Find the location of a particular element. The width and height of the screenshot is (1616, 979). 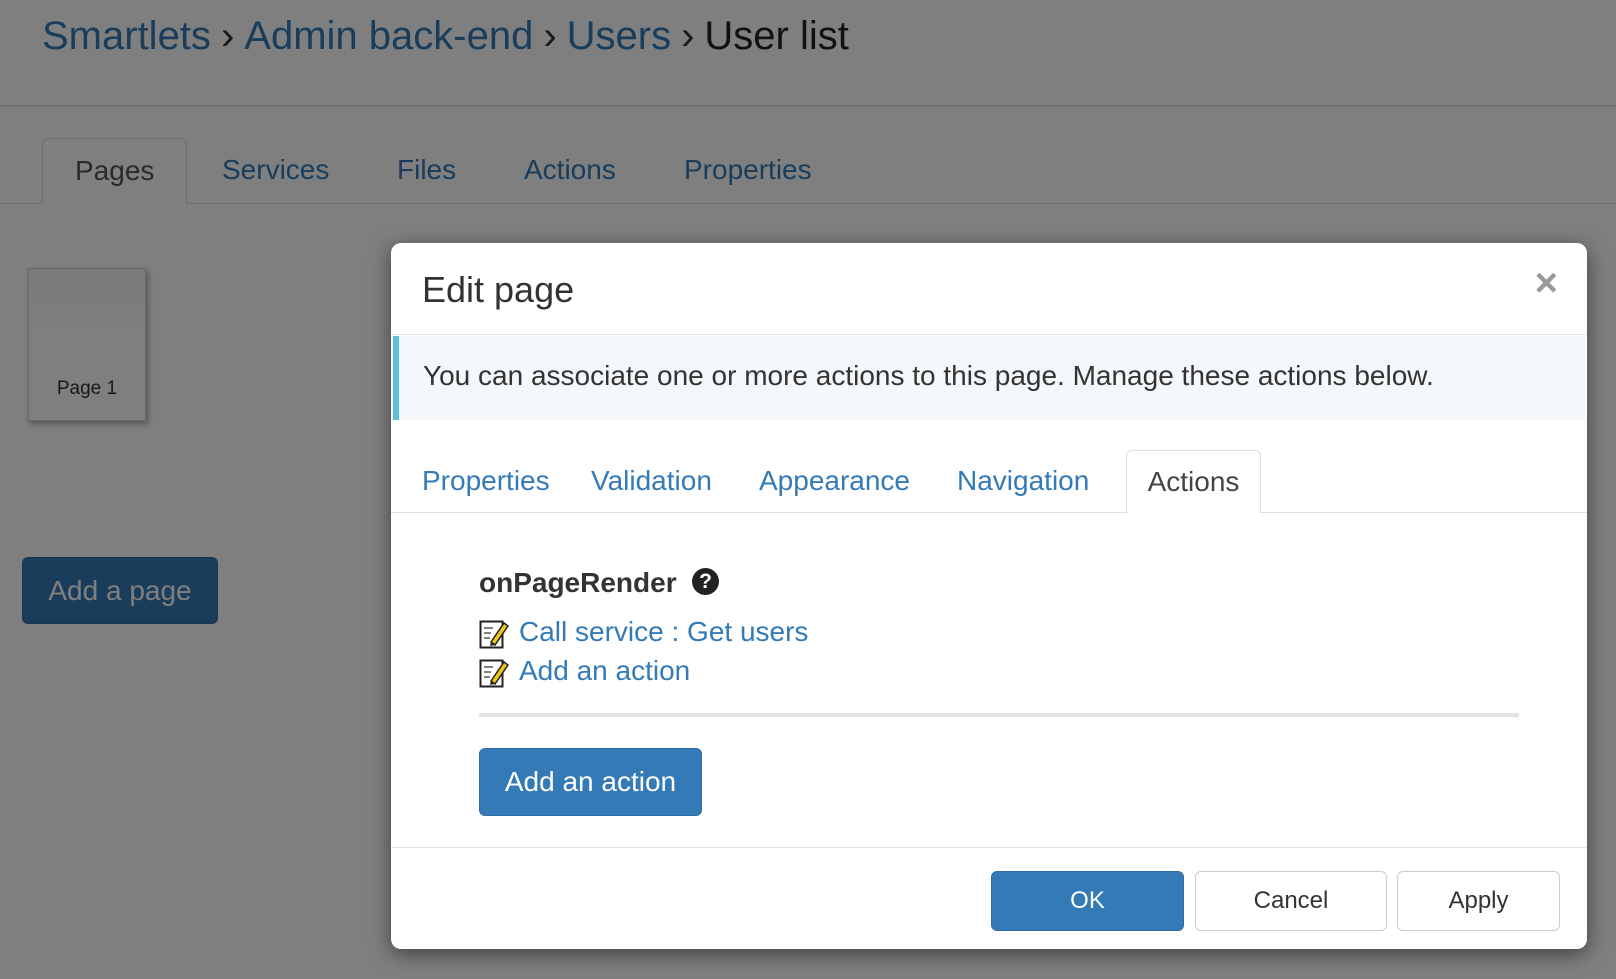

modal-title: Edit page is located at coordinates (498, 289).